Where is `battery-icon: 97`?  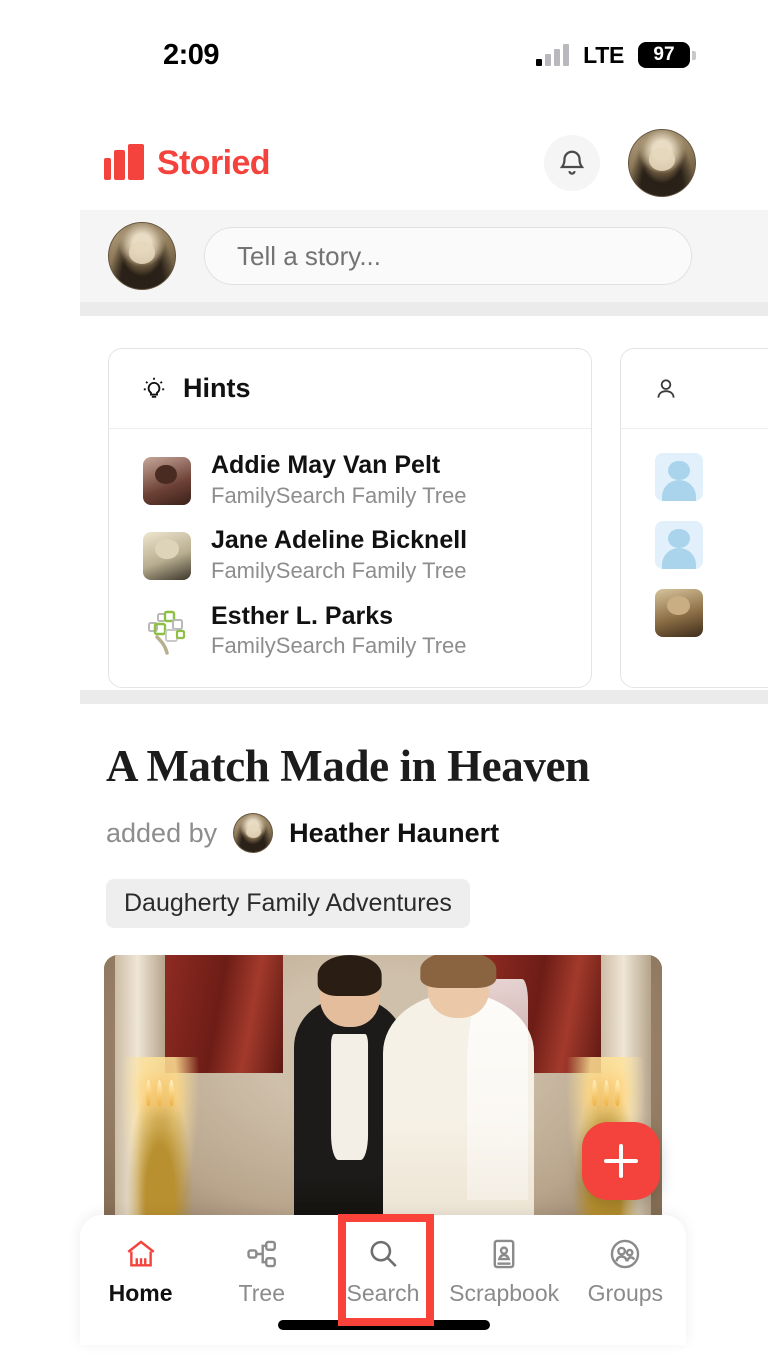 battery-icon: 97 is located at coordinates (667, 55).